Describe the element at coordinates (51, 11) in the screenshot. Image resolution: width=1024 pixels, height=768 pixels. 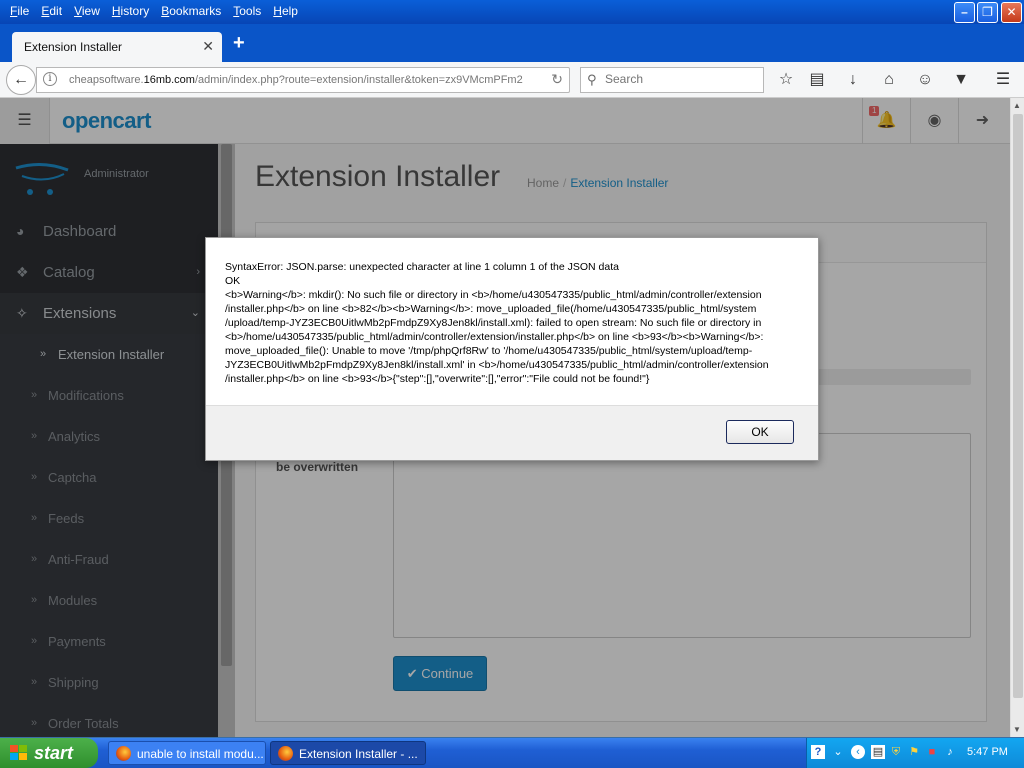
I see `menu-edit: Edit` at that location.